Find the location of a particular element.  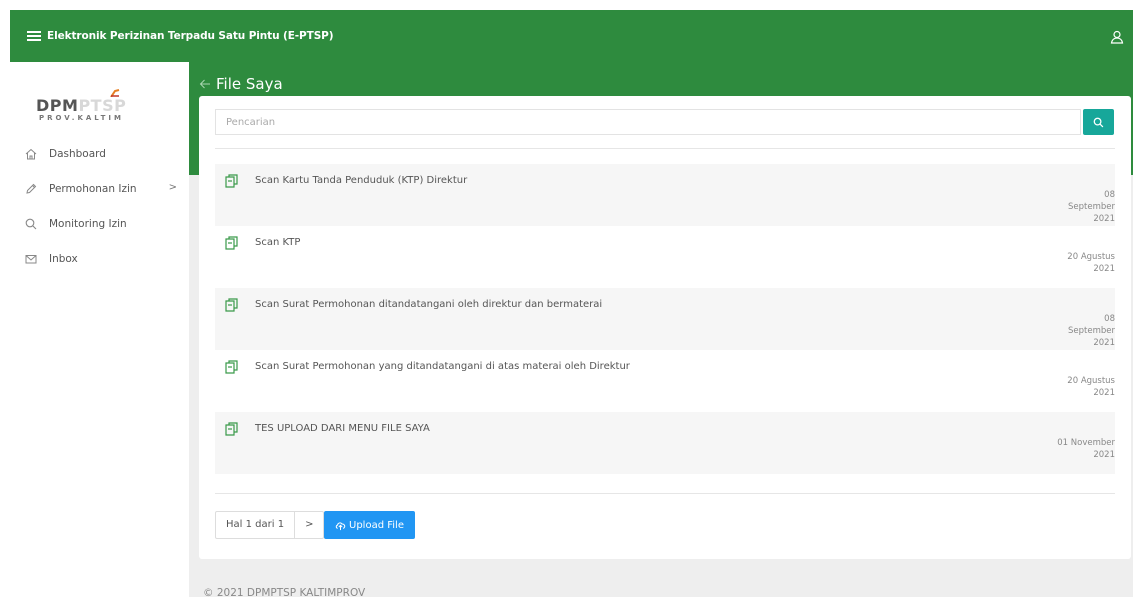

sidebar-item-label: Permohonan Izin is located at coordinates (93, 188).